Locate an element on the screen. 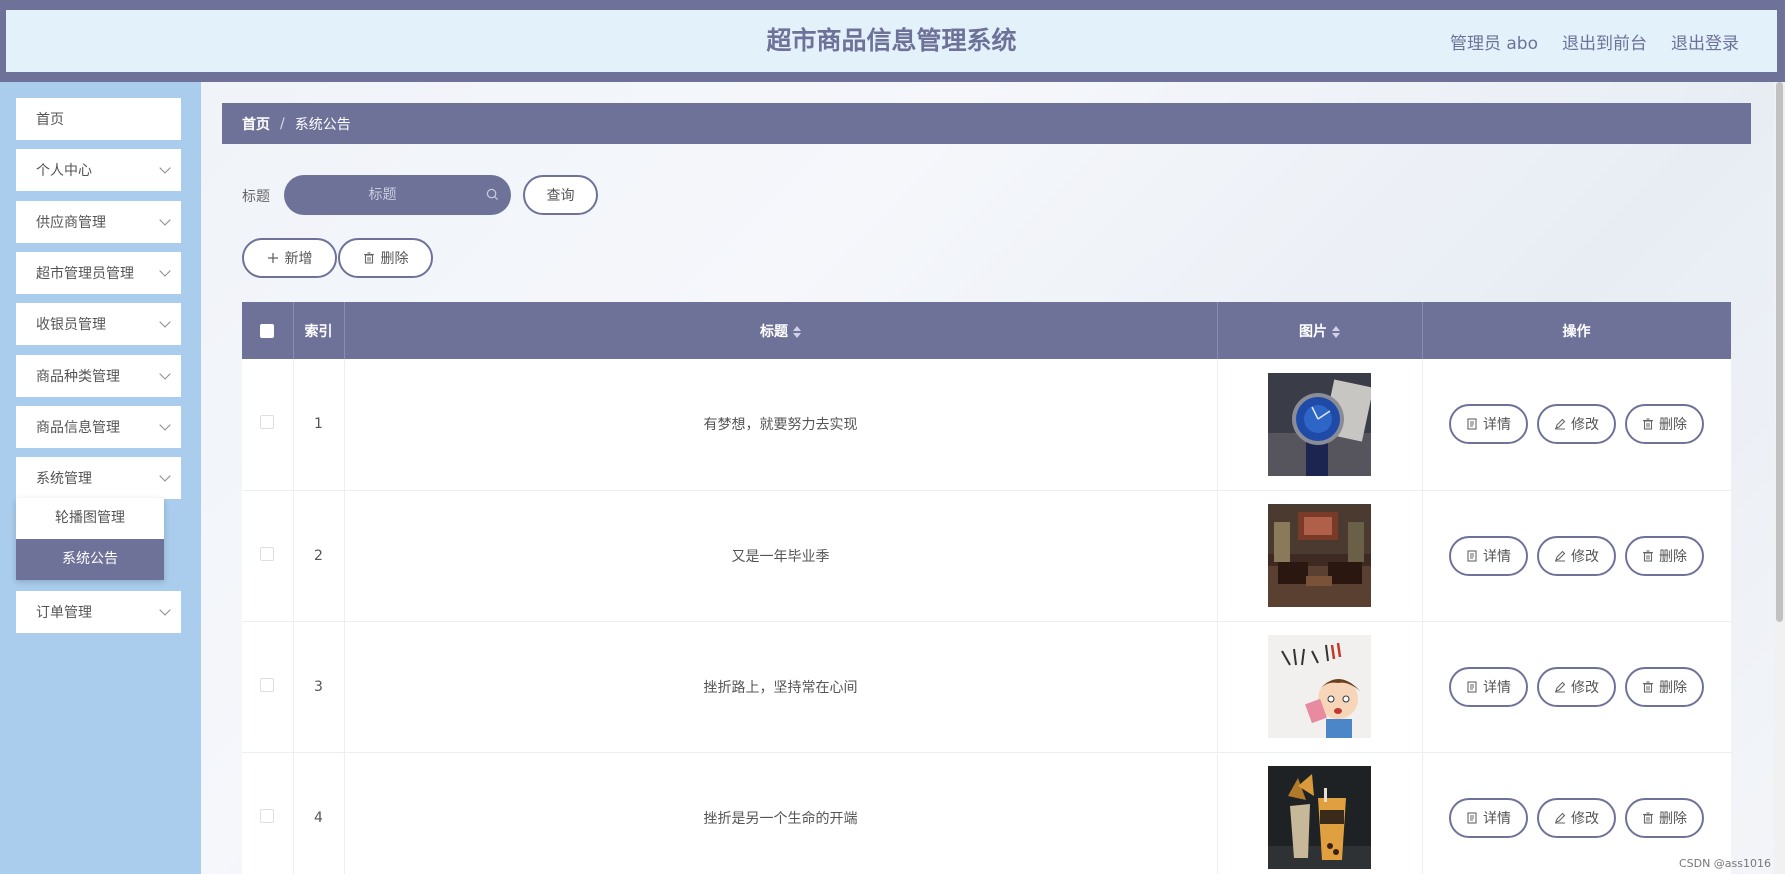 This screenshot has width=1785, height=874. select-all-checkbox is located at coordinates (267, 330).